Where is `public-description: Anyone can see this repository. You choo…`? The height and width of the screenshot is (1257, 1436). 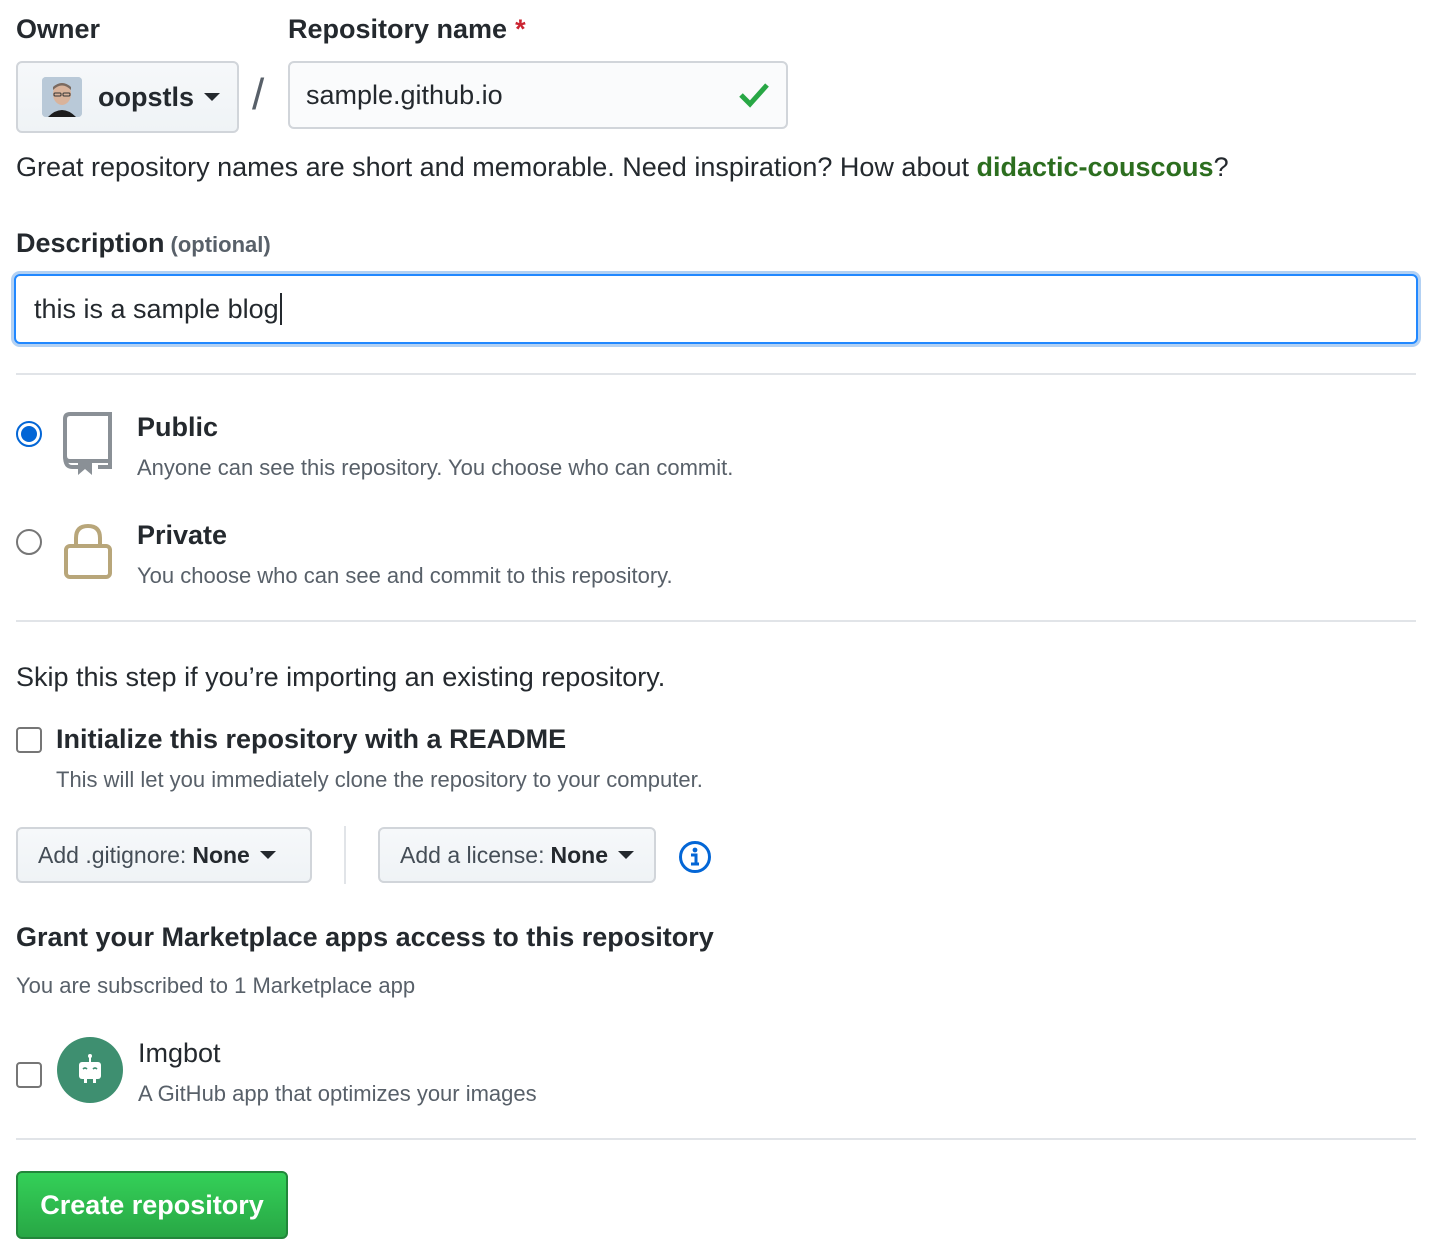
public-description: Anyone can see this repository. You choo… is located at coordinates (435, 467).